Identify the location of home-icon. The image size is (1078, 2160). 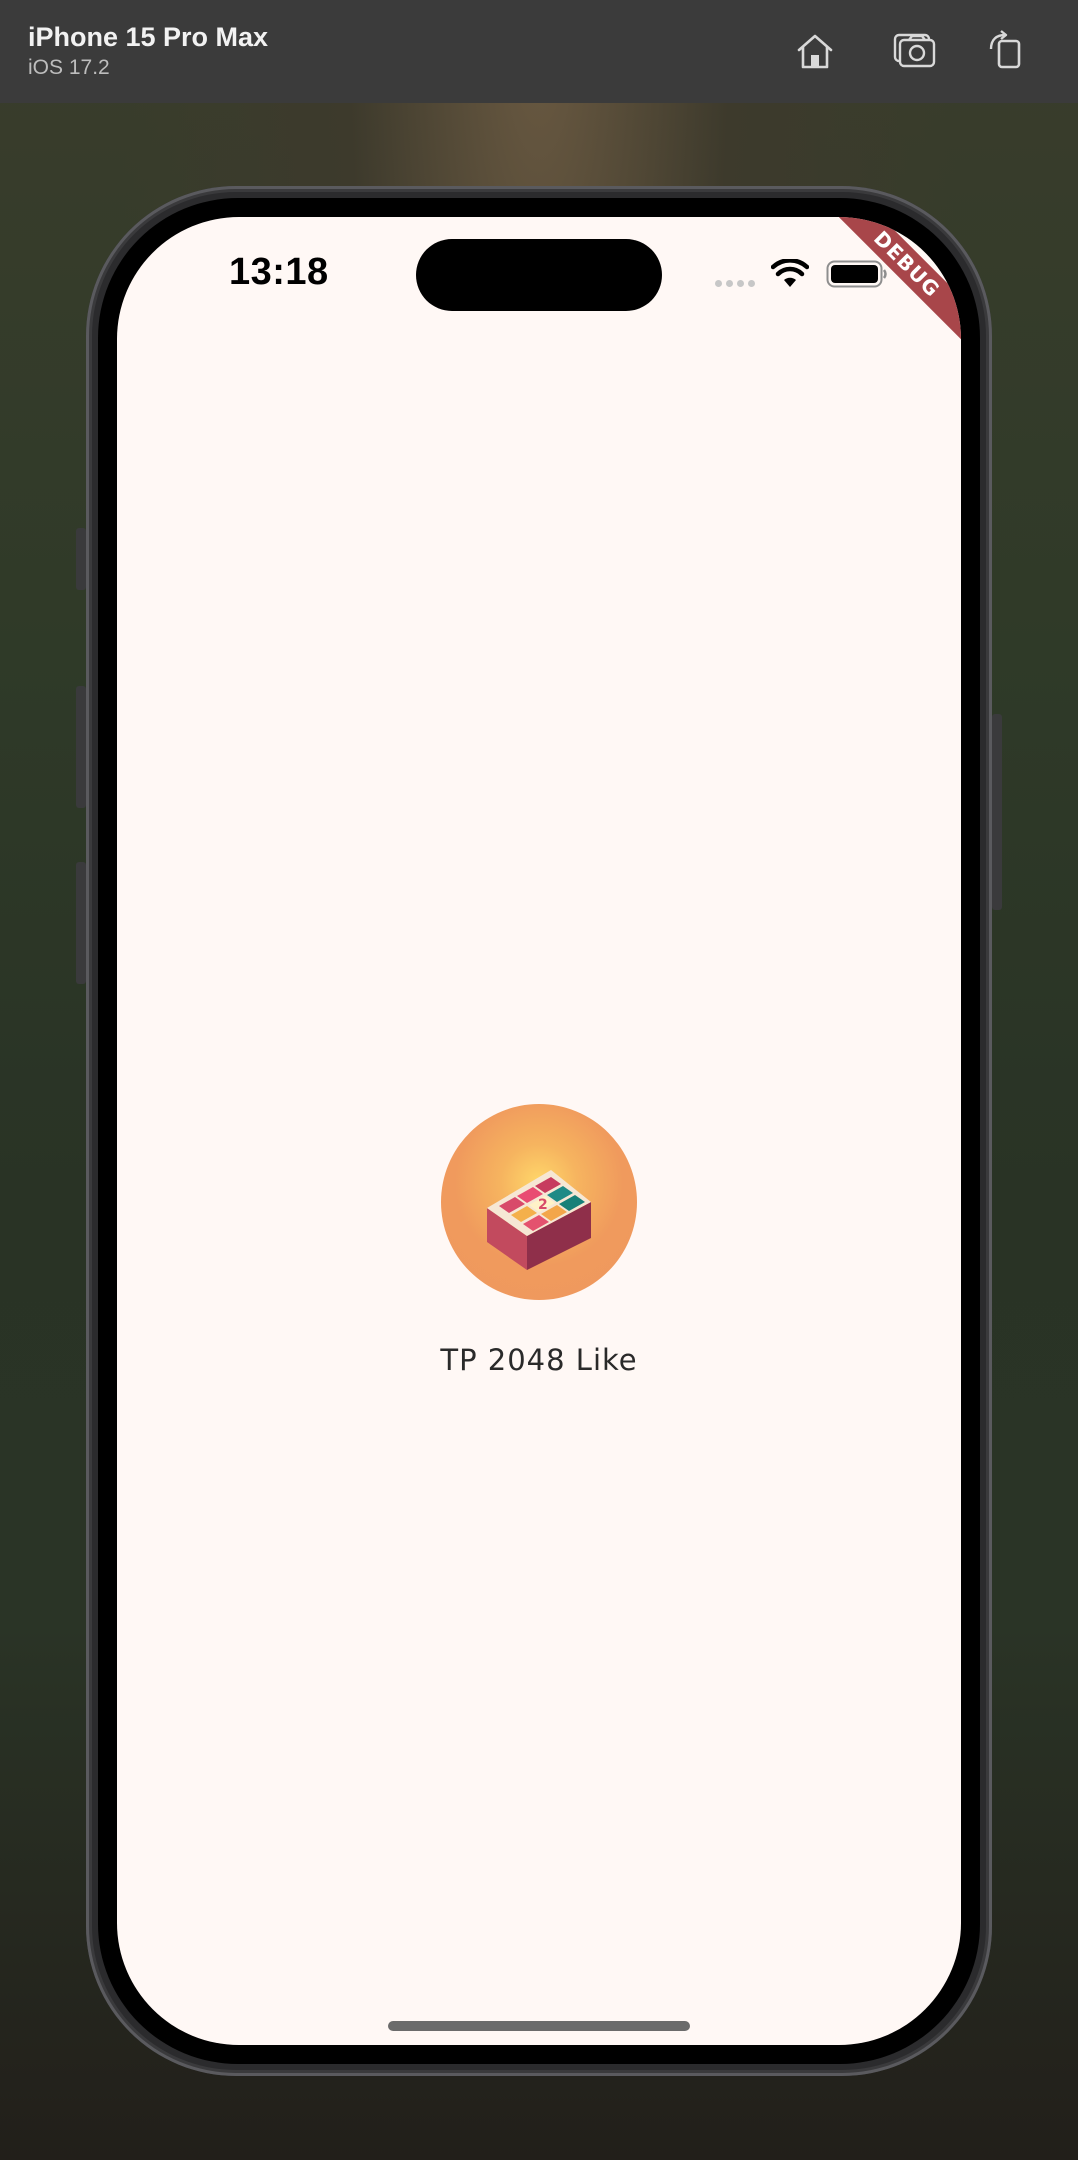
(815, 51).